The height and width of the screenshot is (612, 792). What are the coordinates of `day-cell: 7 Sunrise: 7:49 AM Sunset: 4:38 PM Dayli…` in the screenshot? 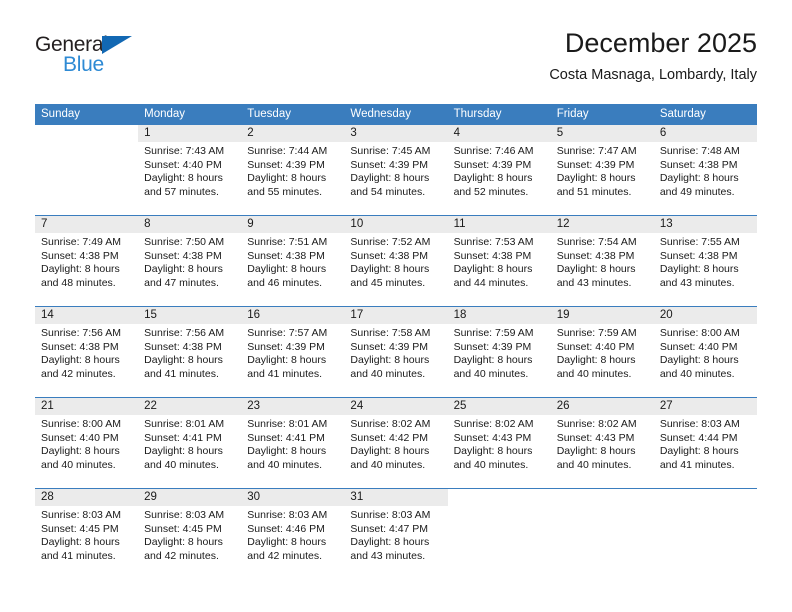 It's located at (87, 261).